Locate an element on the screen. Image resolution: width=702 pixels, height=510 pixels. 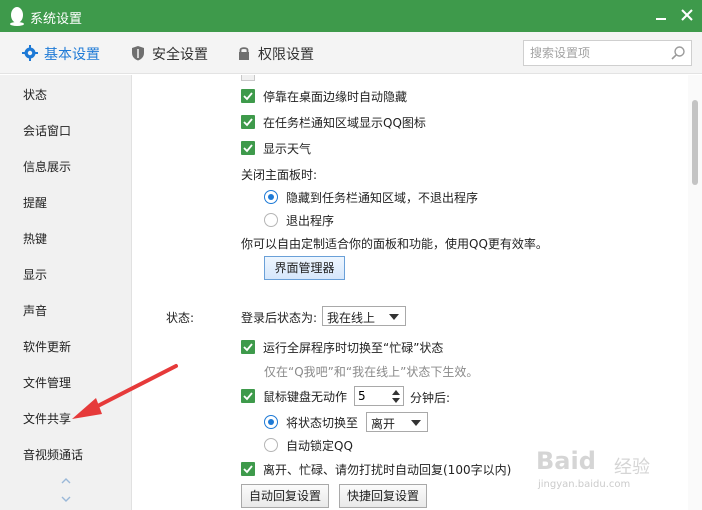
close-panel-label: 关闭主面板时: is located at coordinates (279, 175).